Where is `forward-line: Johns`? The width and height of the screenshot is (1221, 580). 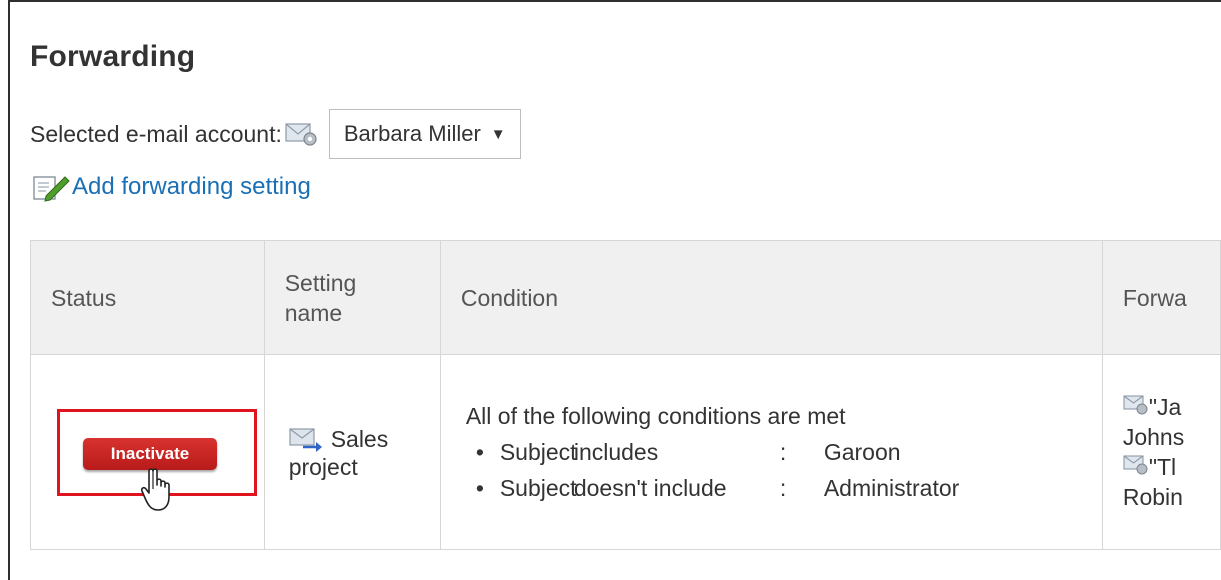
forward-line: Johns is located at coordinates (1153, 437).